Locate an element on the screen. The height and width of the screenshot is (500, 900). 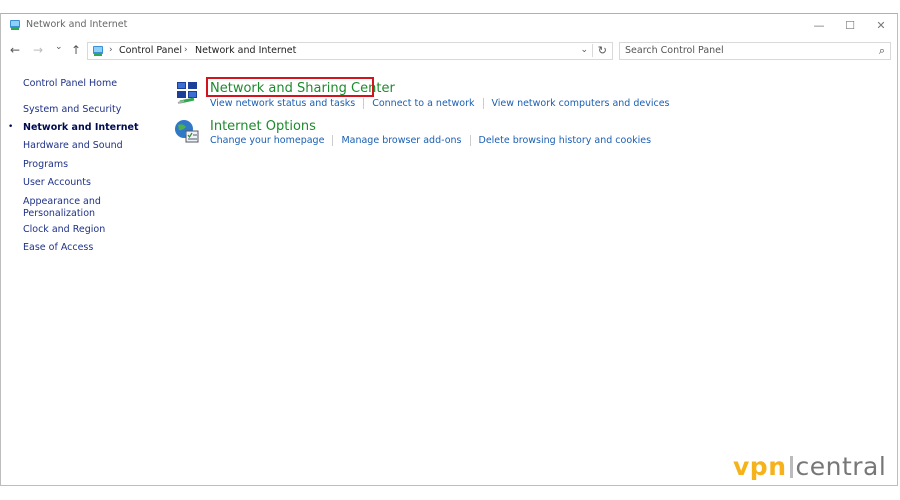
address-dropdown-button: ⌄ is located at coordinates (584, 50).